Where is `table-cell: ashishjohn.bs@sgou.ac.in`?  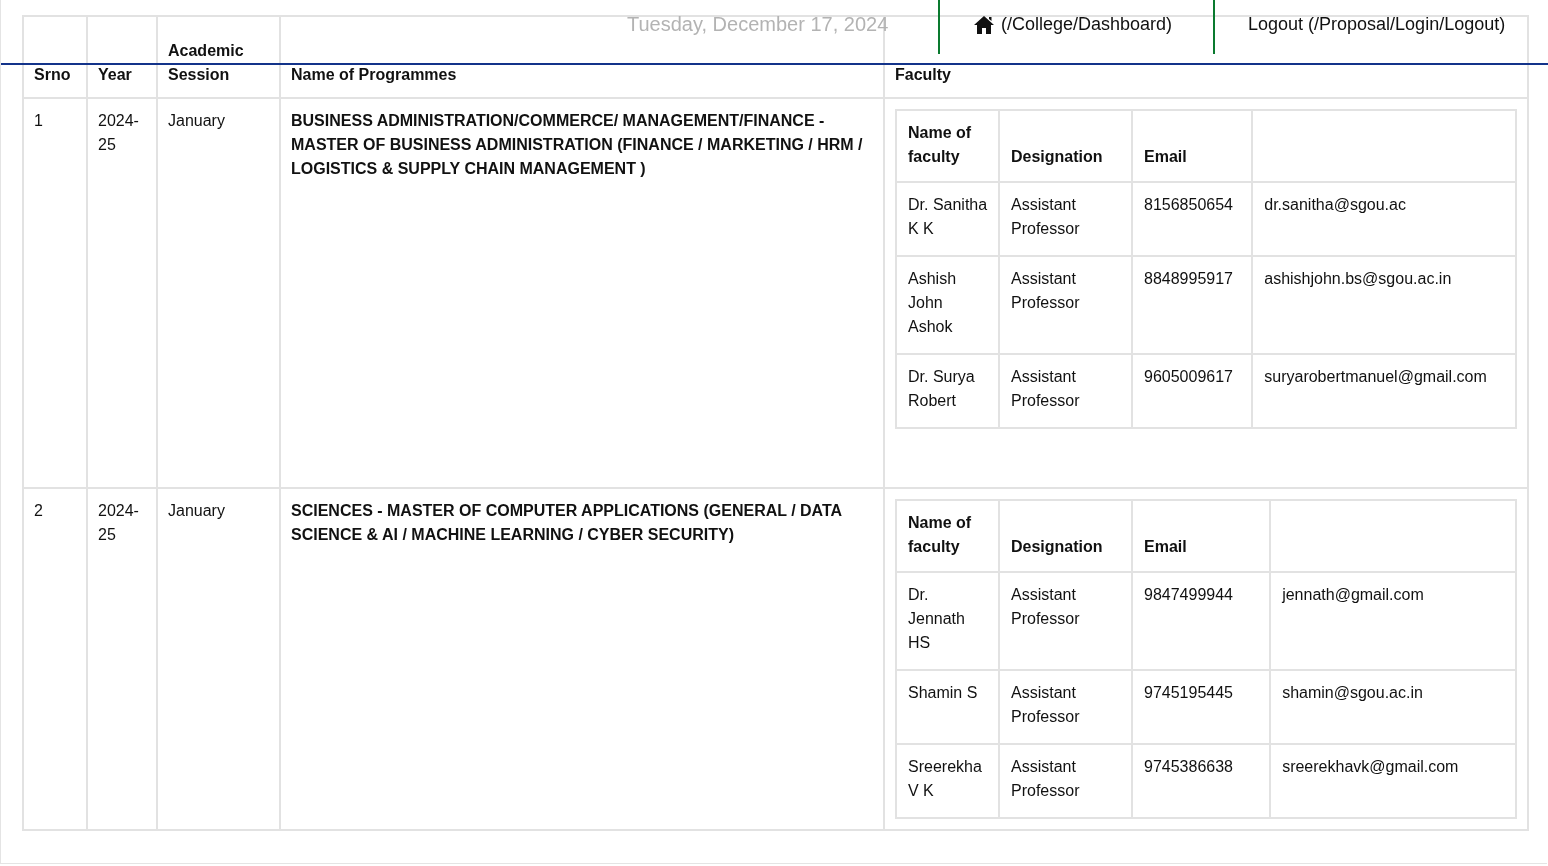 table-cell: ashishjohn.bs@sgou.ac.in is located at coordinates (1384, 305).